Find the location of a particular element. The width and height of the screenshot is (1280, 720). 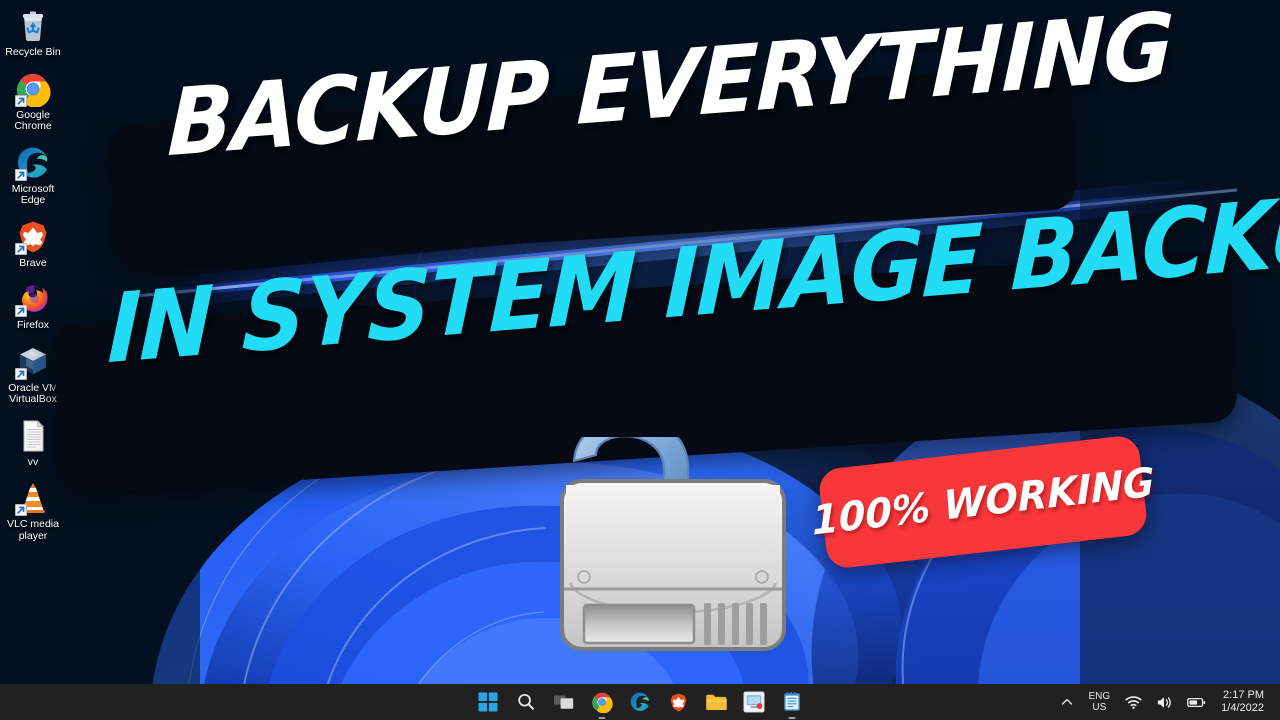

desktop-icon-label: VLC media player is located at coordinates (33, 530).